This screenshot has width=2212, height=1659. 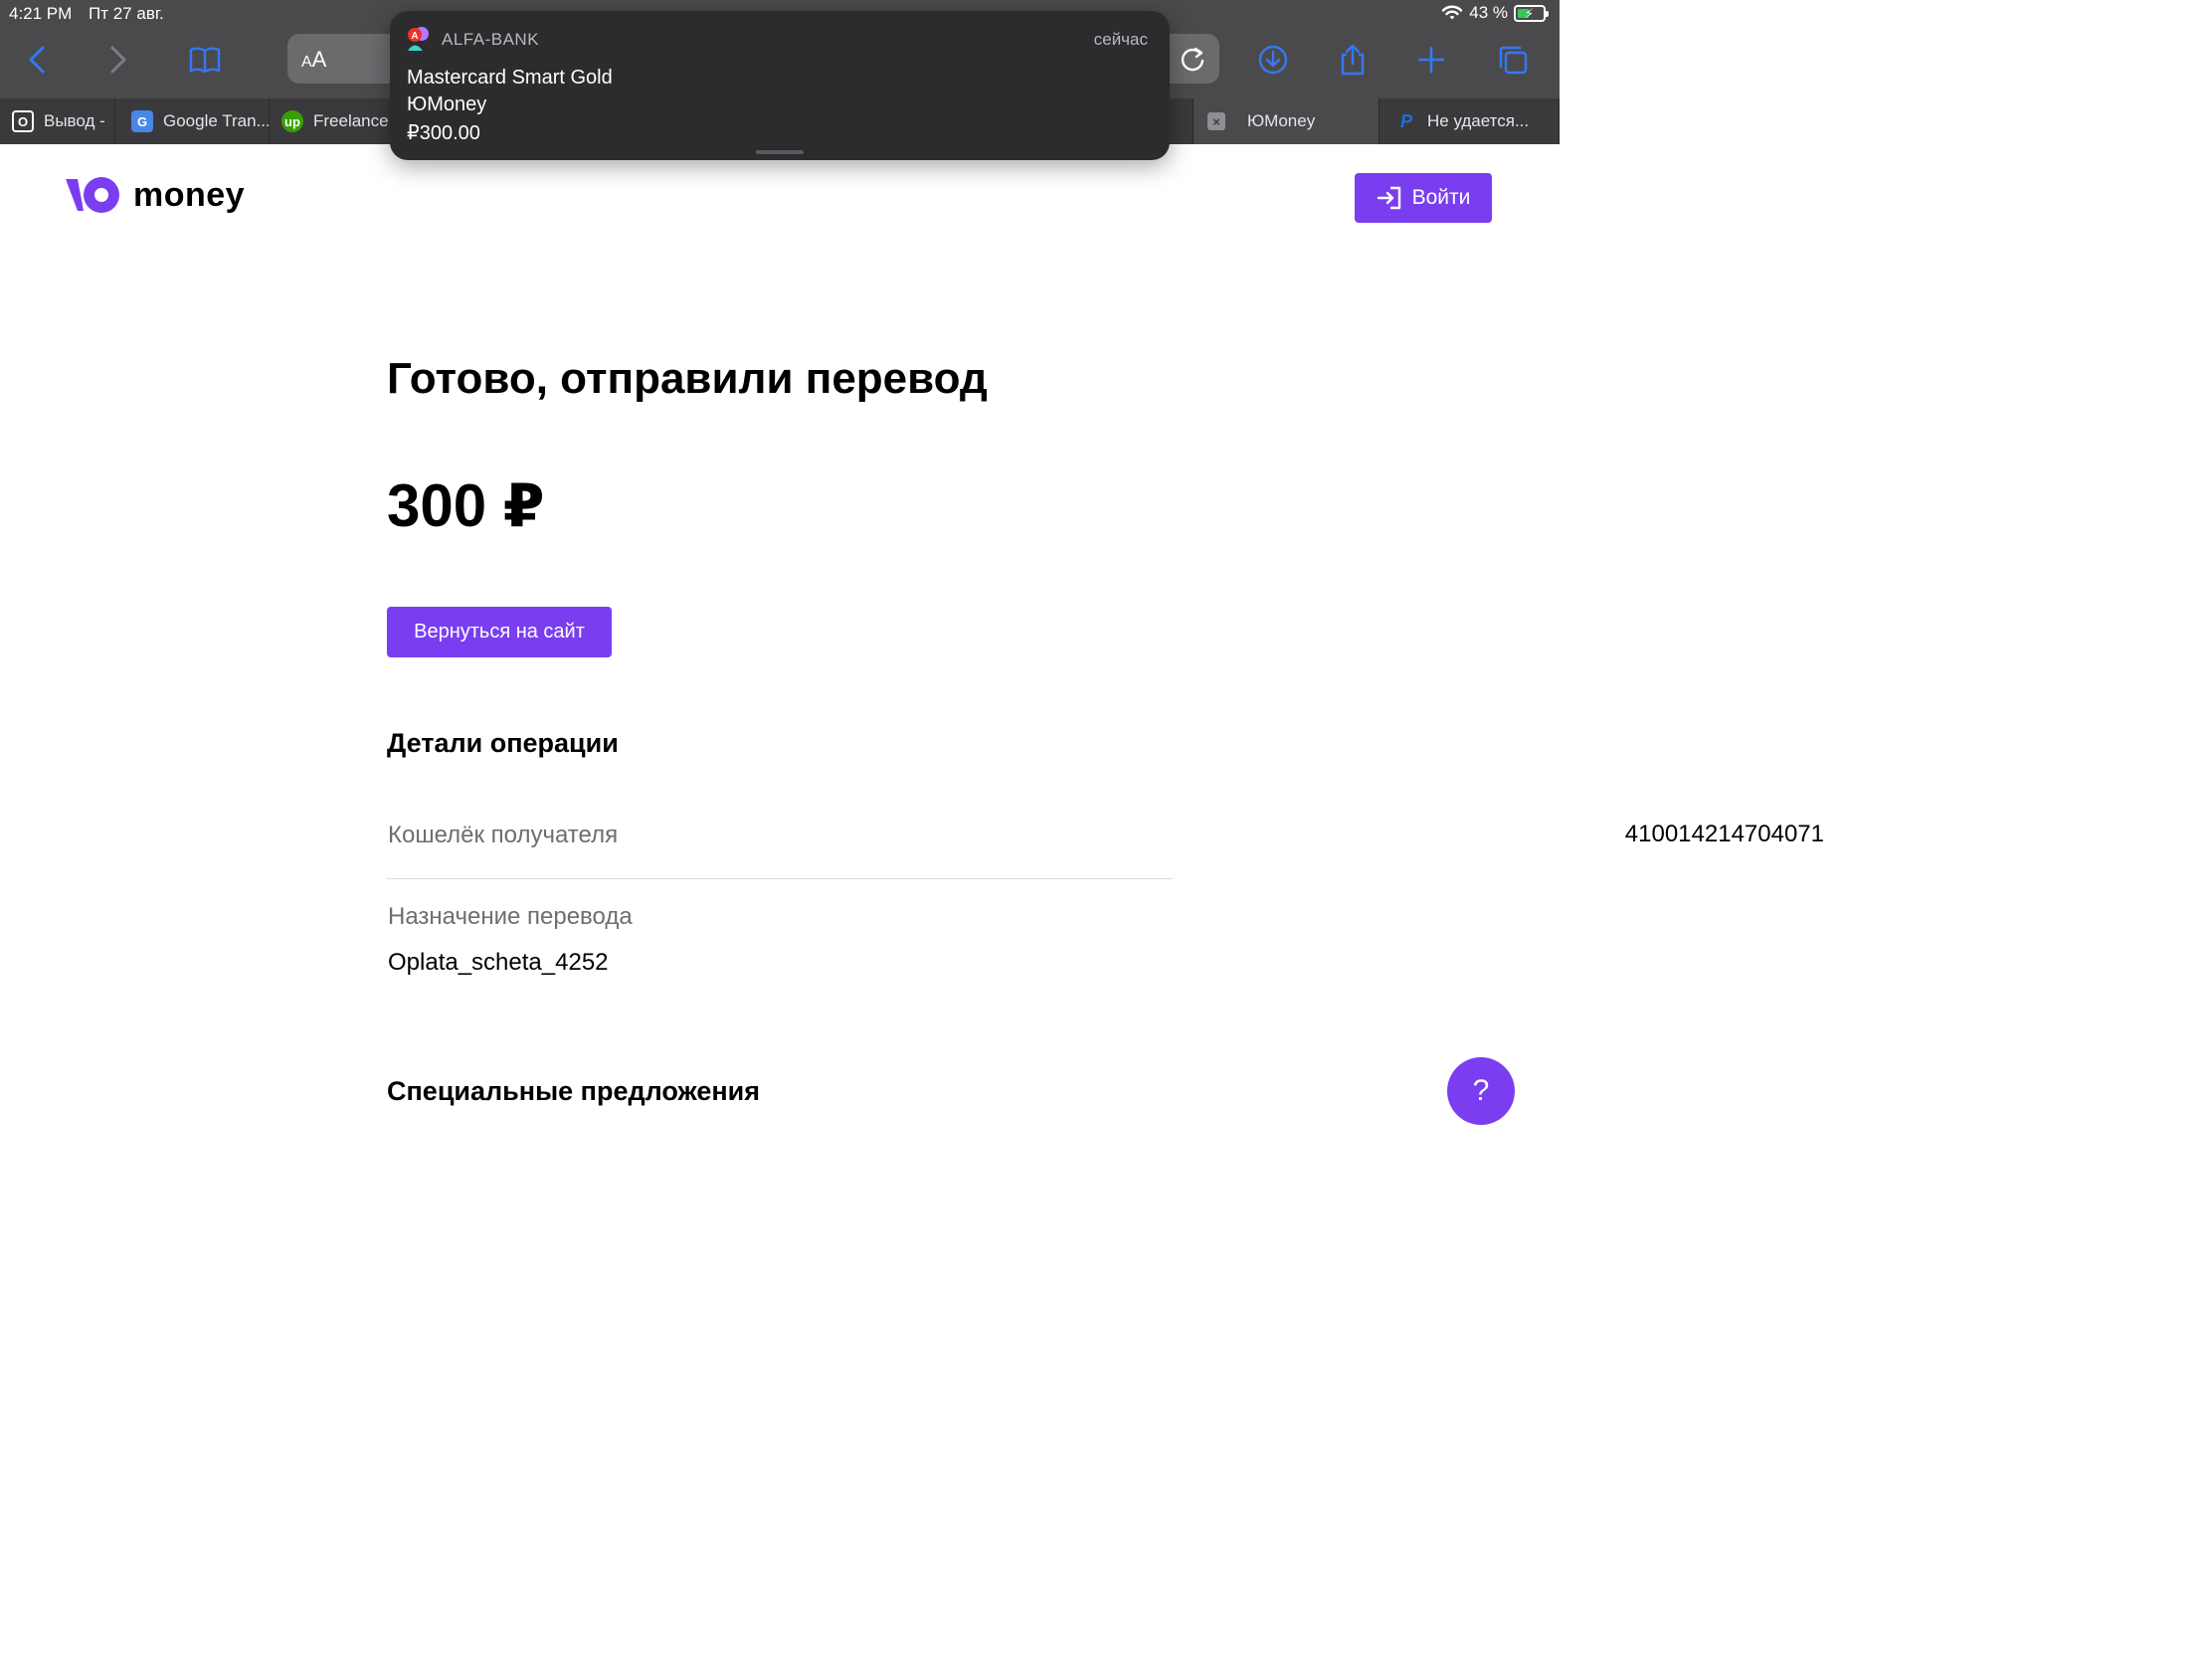 What do you see at coordinates (447, 104) in the screenshot?
I see `notification-line-merchant: ЮMoney` at bounding box center [447, 104].